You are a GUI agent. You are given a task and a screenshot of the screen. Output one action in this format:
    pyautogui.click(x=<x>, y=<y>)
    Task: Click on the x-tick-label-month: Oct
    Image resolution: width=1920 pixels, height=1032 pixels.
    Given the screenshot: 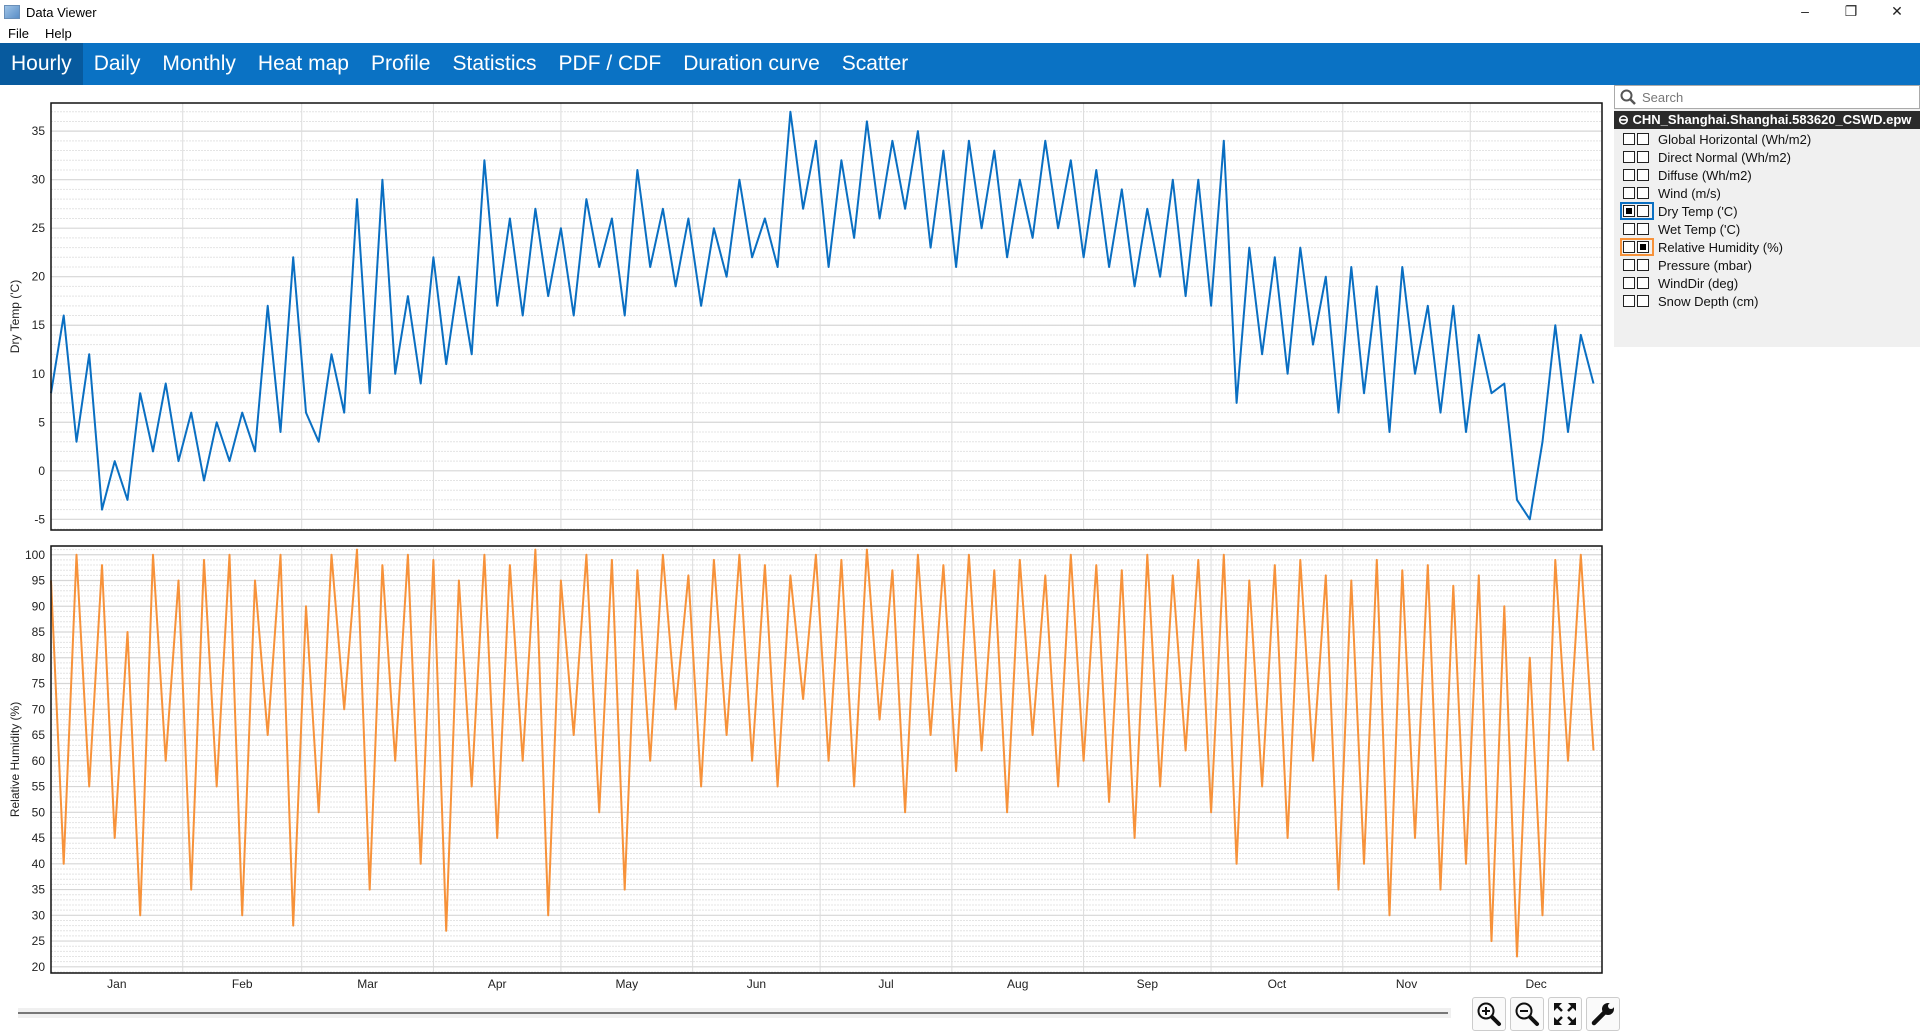 What is the action you would take?
    pyautogui.click(x=1277, y=984)
    